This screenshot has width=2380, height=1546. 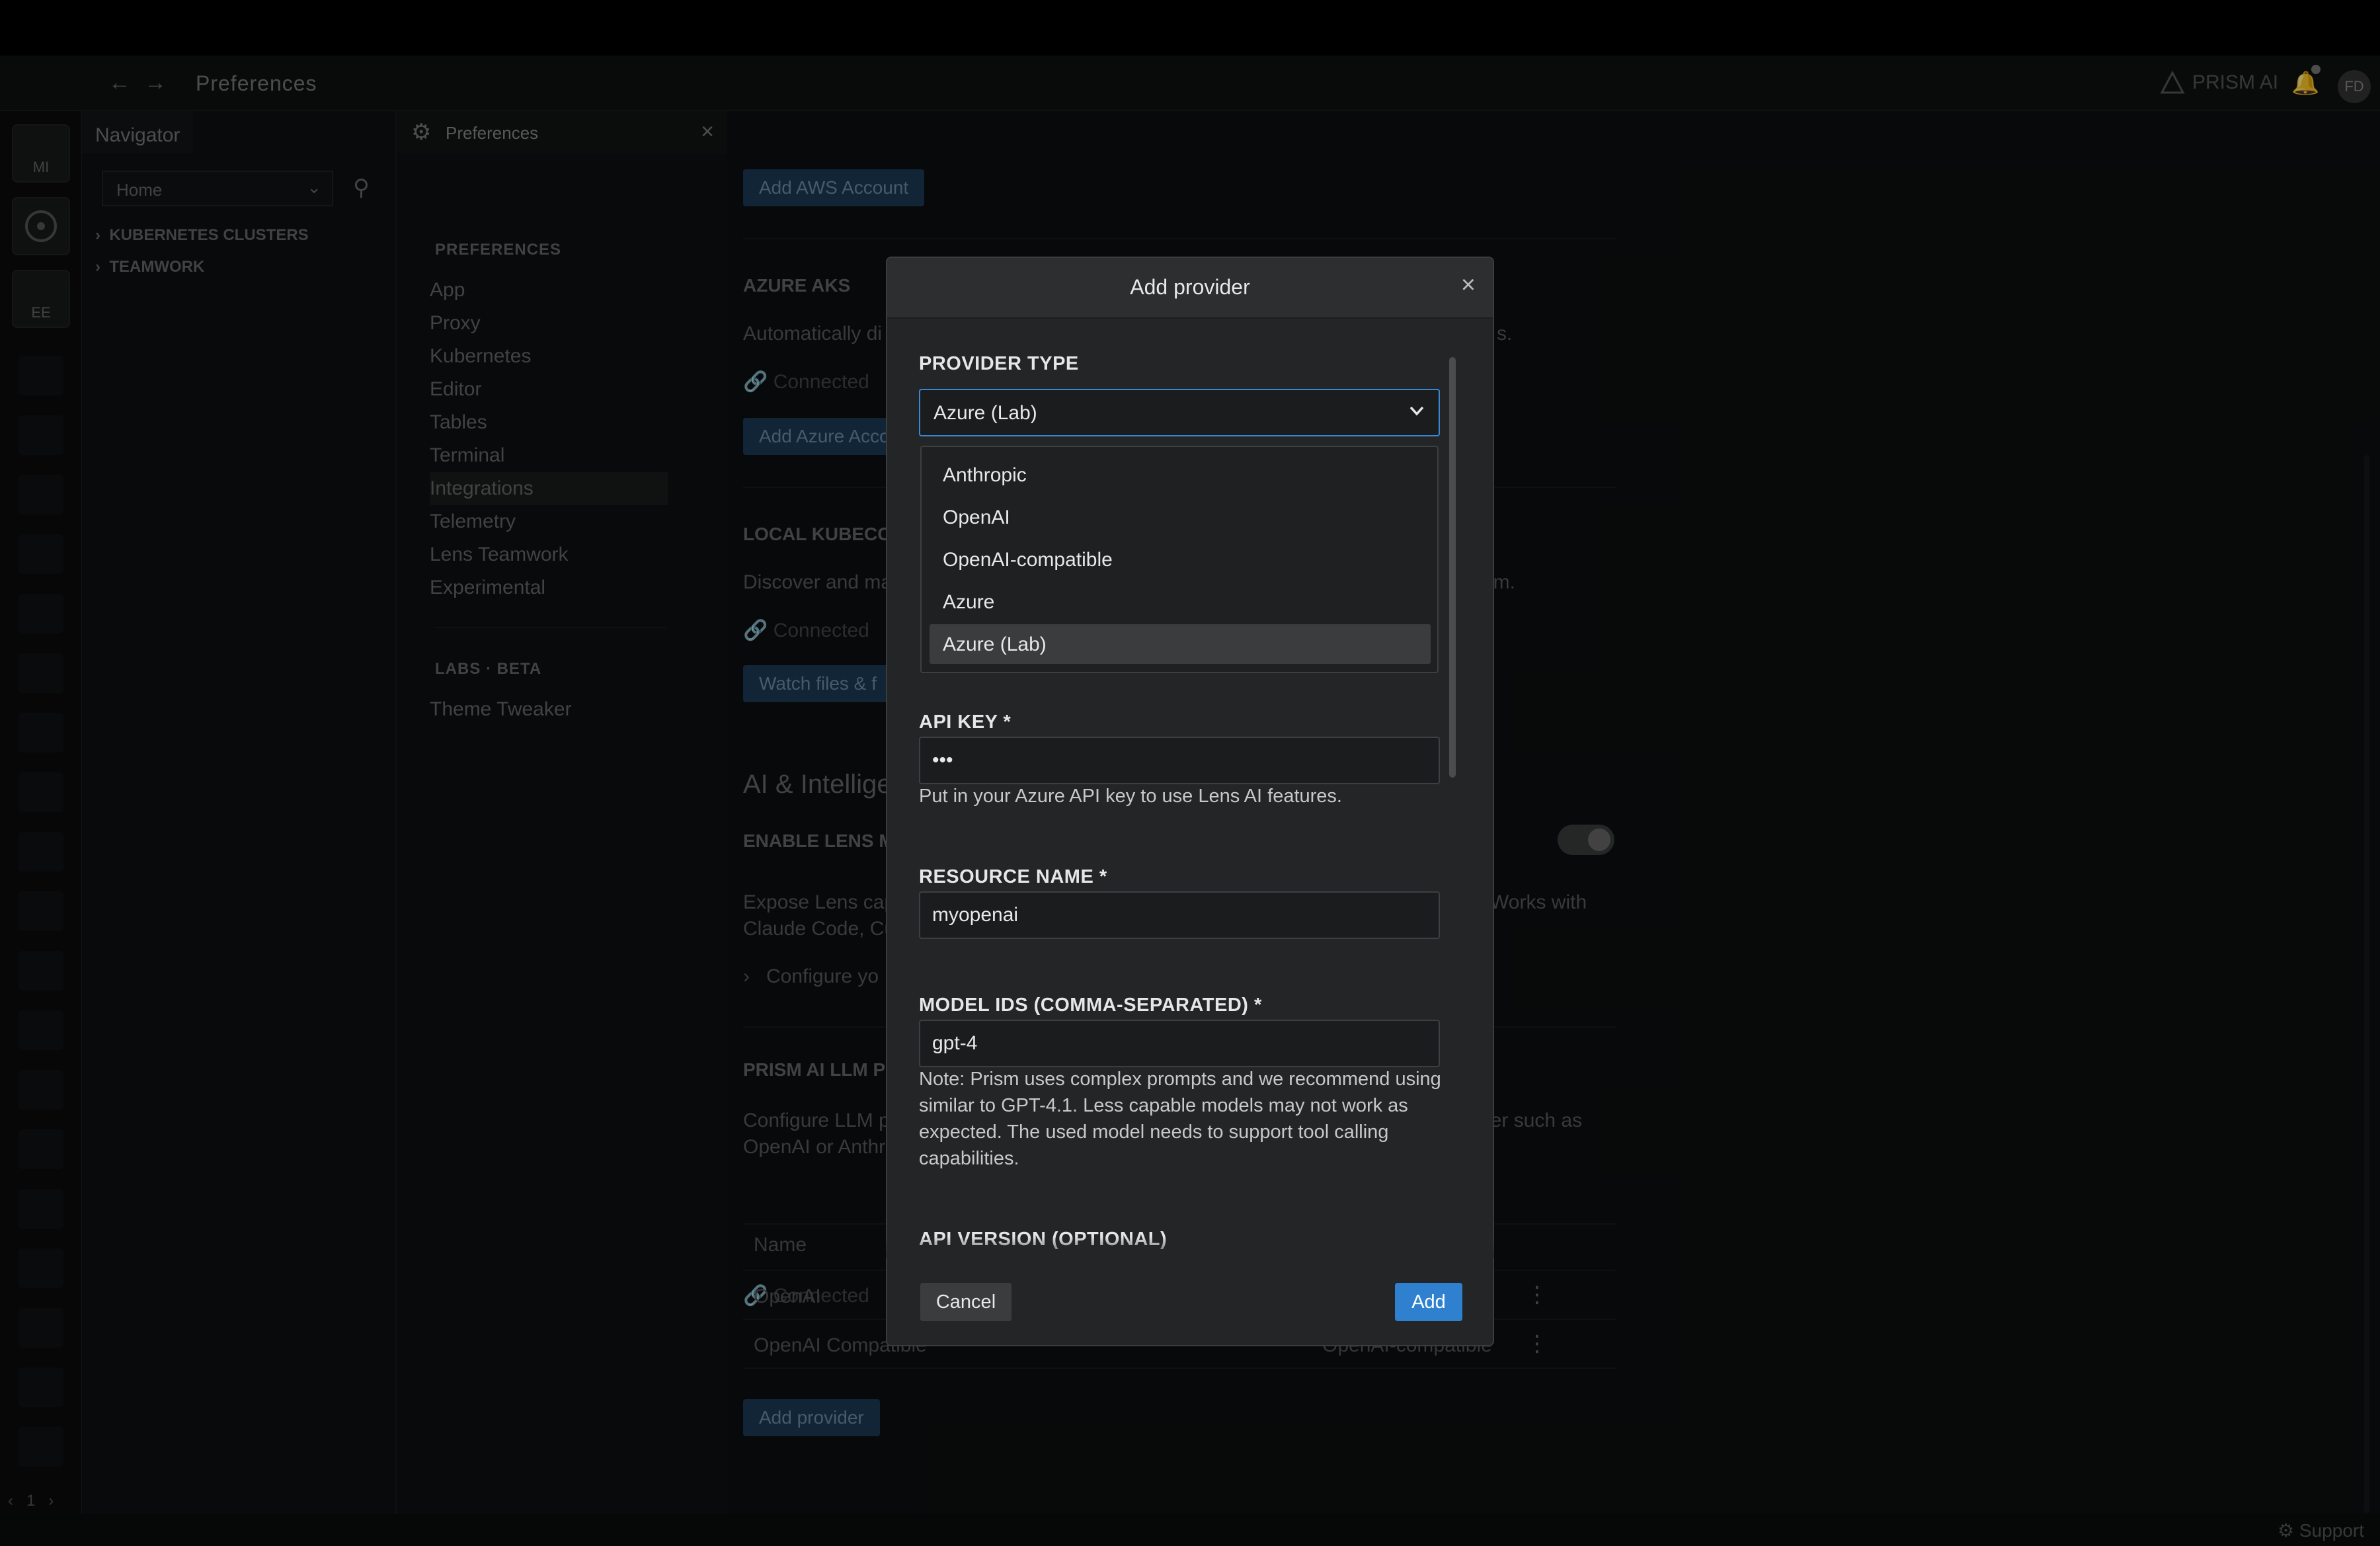 I want to click on option-azure-lab: Azure (Lab), so click(x=1180, y=644).